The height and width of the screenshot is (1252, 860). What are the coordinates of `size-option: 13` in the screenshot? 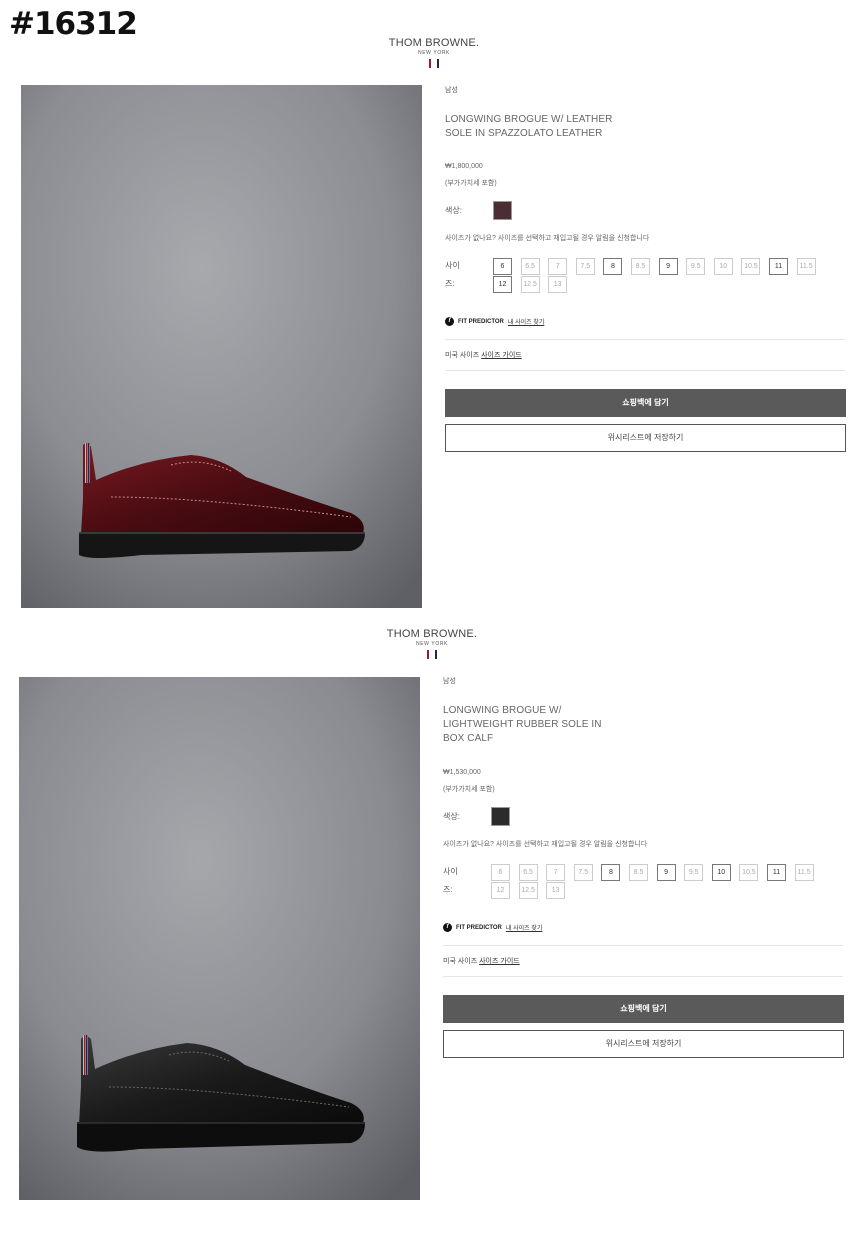 It's located at (556, 890).